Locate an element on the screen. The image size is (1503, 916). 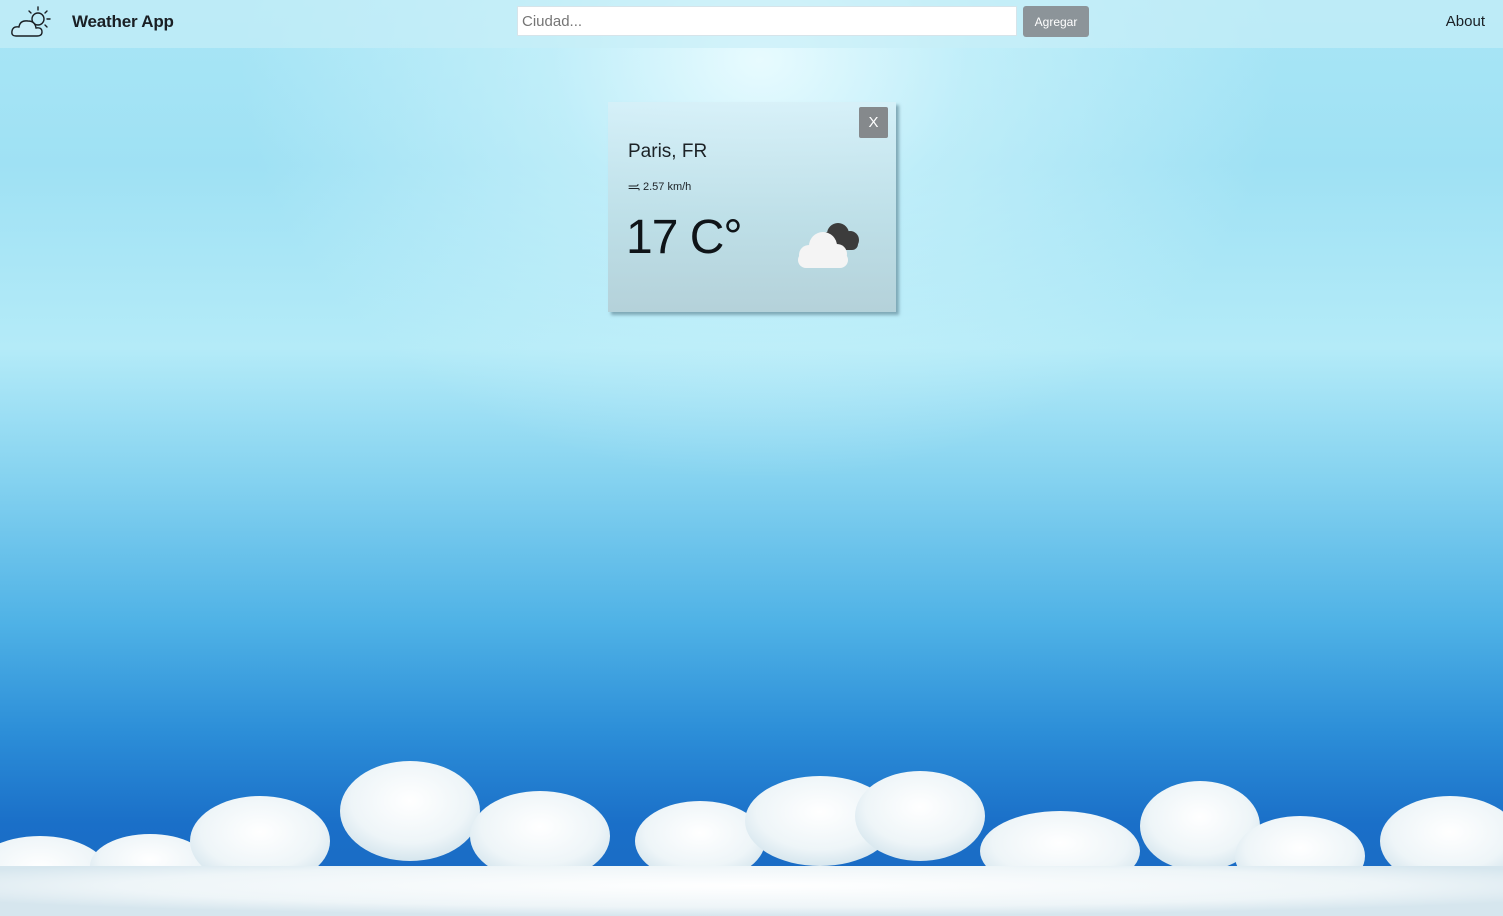
about-link: About is located at coordinates (1465, 21).